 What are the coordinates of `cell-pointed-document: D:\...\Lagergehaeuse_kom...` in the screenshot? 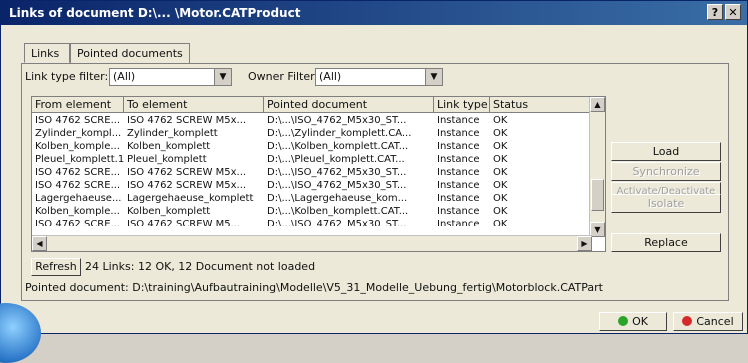 It's located at (337, 198).